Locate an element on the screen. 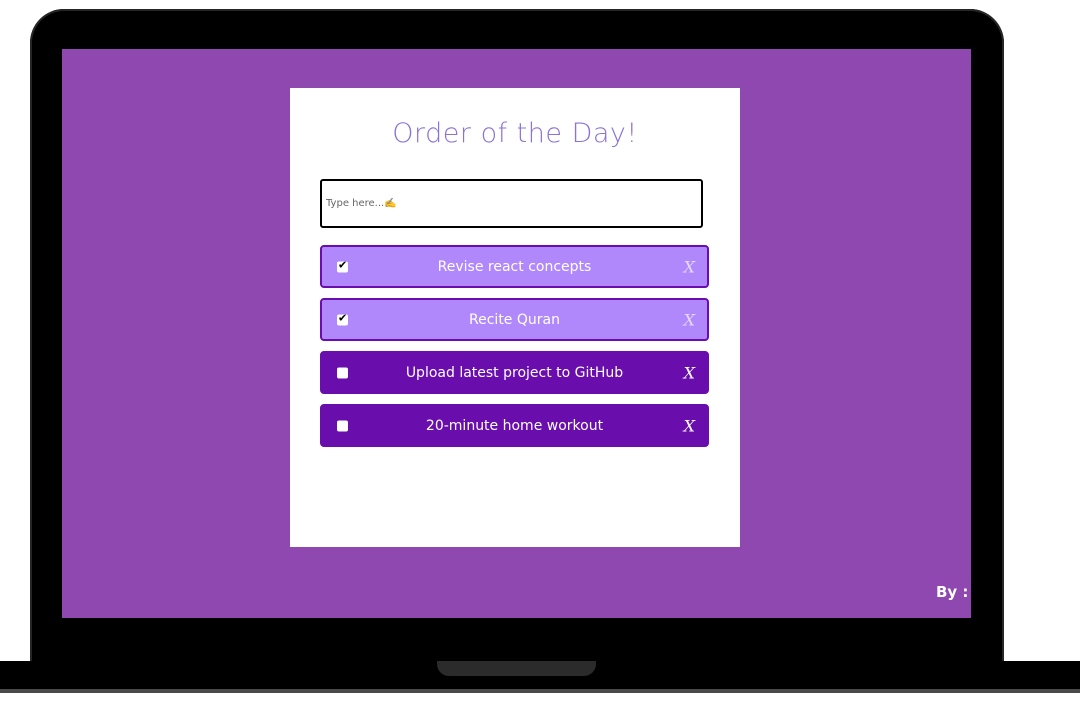  todo-label: Upload latest project to GitHub is located at coordinates (514, 372).